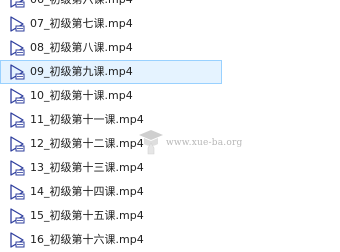 Image resolution: width=340 pixels, height=252 pixels. I want to click on file-item-selected: 09_初级第九课.mp4, so click(170, 72).